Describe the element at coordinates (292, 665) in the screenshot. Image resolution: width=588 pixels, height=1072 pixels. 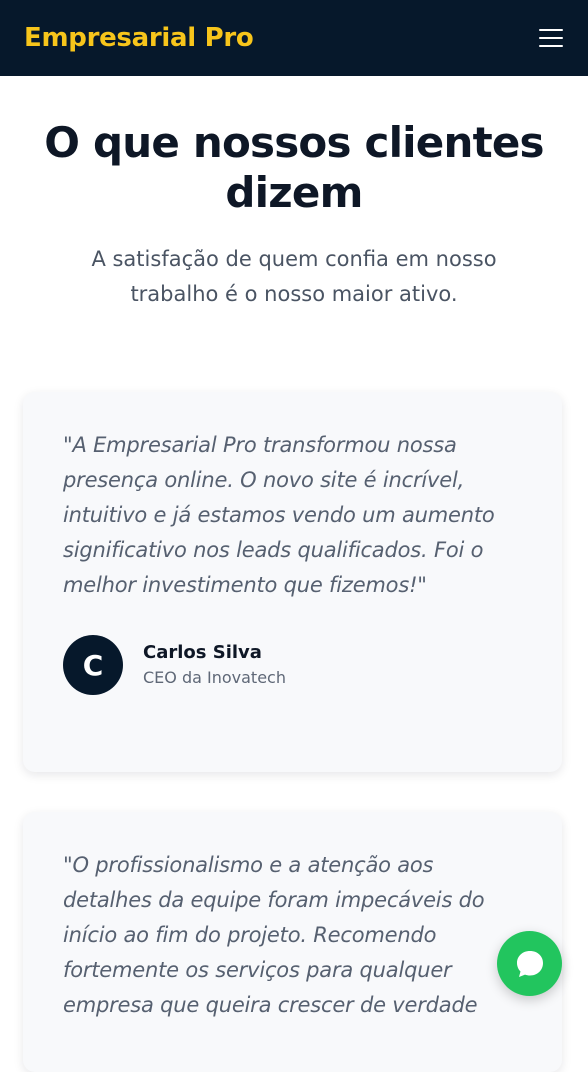
I see `testimonial-author: C Carlos Silva CEO da Inovatech` at that location.